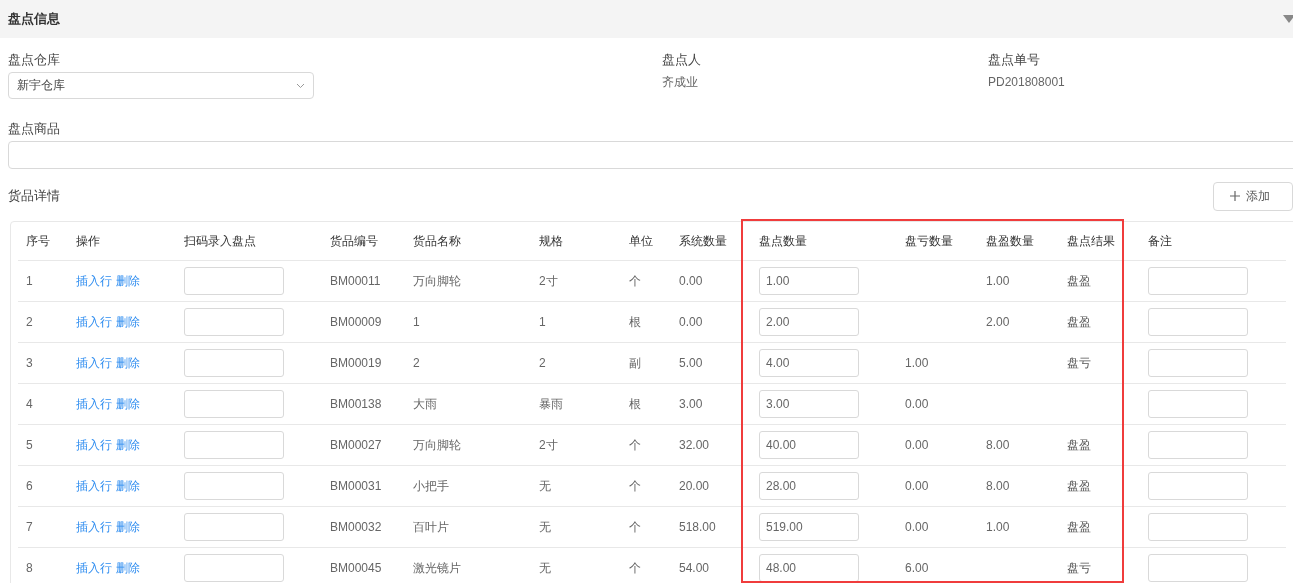 Image resolution: width=1293 pixels, height=583 pixels. Describe the element at coordinates (809, 281) in the screenshot. I see `count-quantity-field: 1.00` at that location.